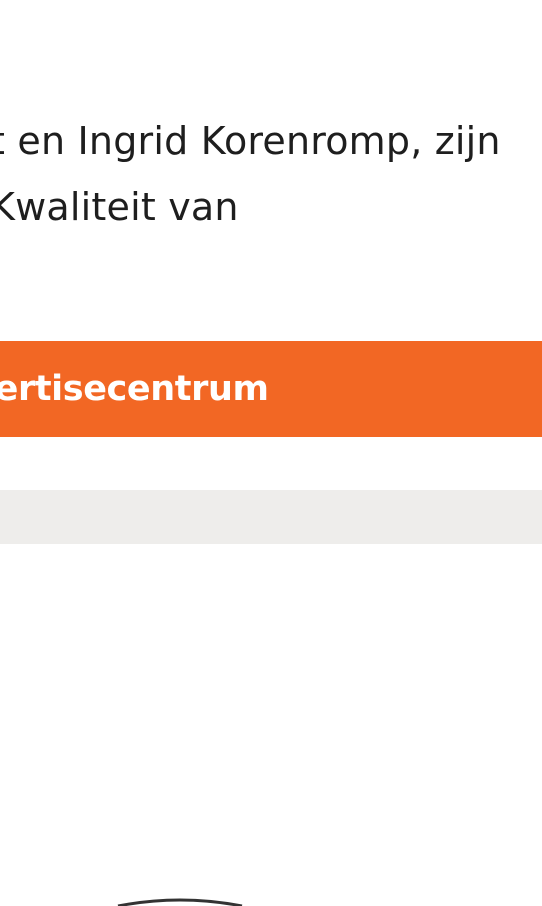 This screenshot has width=542, height=906. What do you see at coordinates (119, 207) in the screenshot?
I see `intro-line-2: Kwaliteit van` at bounding box center [119, 207].